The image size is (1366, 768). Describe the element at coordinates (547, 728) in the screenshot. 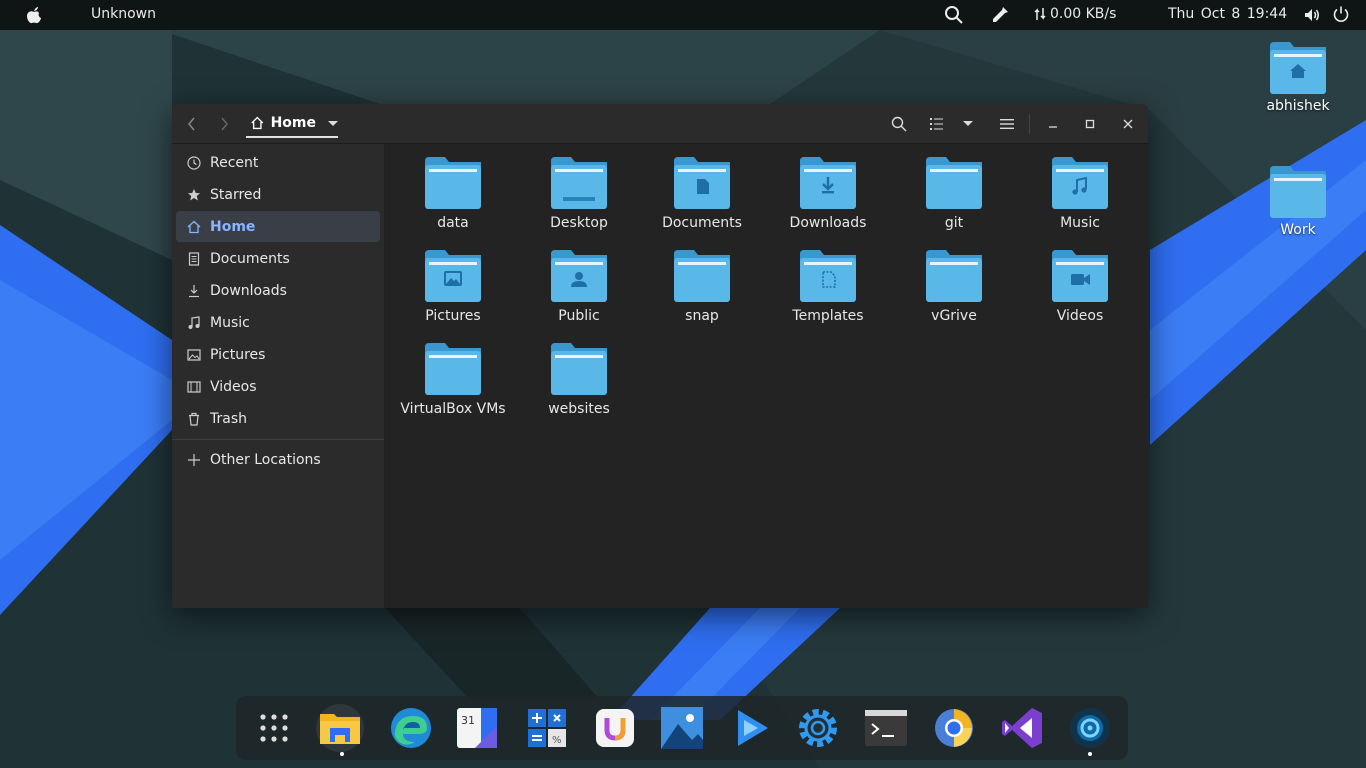

I see `calculator-app-icon: %` at that location.